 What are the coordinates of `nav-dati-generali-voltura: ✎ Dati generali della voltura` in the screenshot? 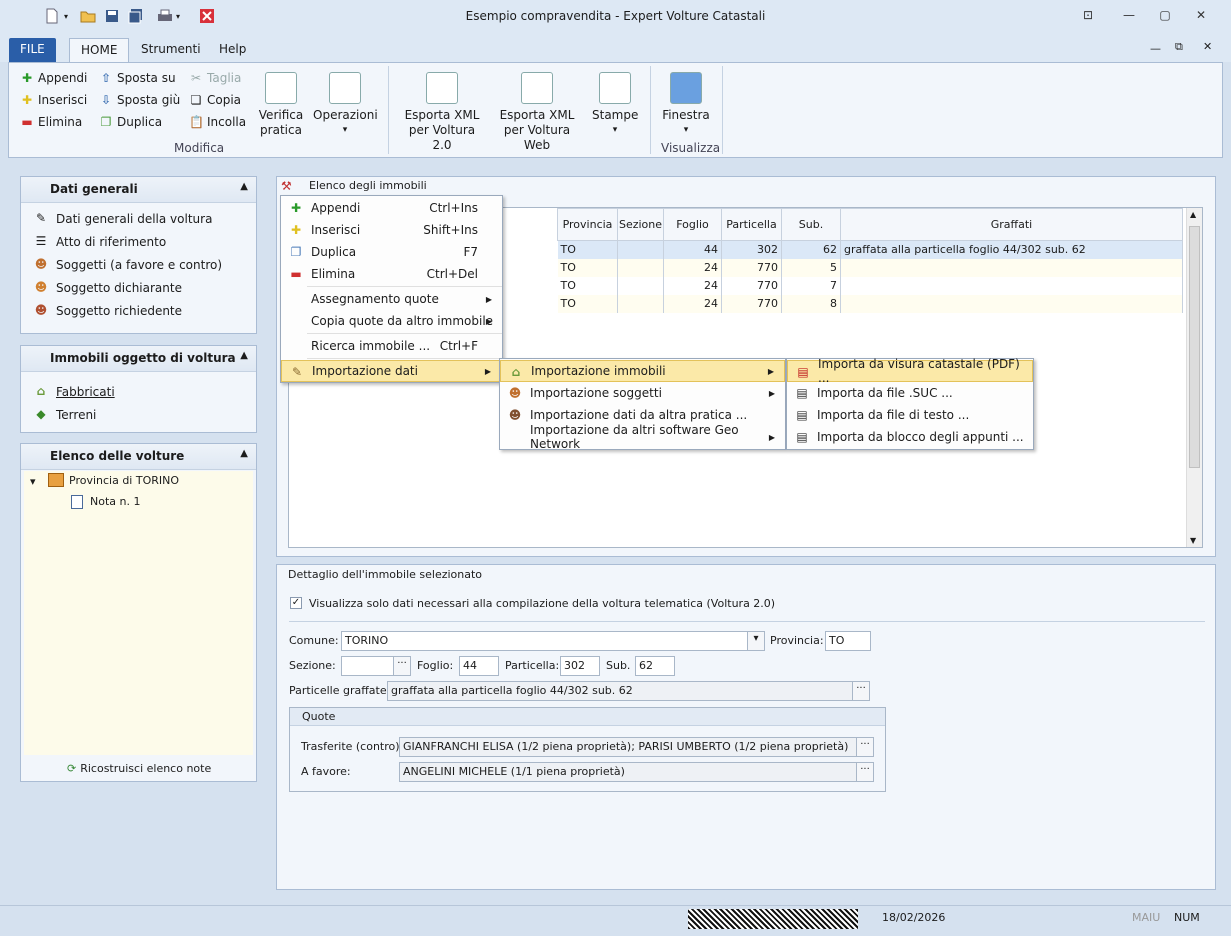 It's located at (138, 218).